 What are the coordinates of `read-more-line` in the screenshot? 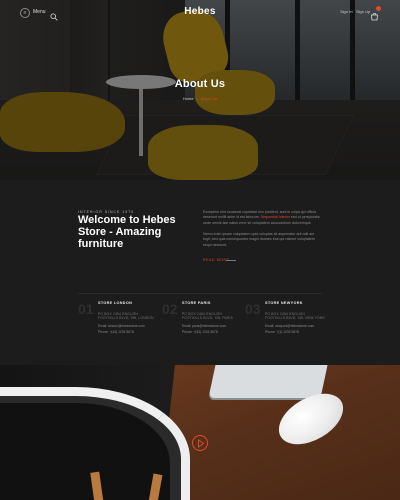 It's located at (231, 260).